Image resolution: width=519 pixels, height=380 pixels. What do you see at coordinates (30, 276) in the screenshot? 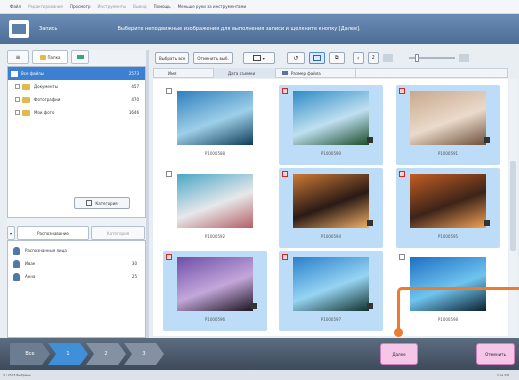
I see `person-label: Анна` at bounding box center [30, 276].